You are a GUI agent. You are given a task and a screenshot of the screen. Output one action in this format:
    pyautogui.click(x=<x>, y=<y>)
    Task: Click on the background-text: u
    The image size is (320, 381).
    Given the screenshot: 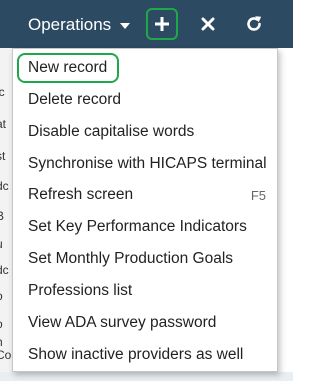 What is the action you would take?
    pyautogui.click(x=1, y=244)
    